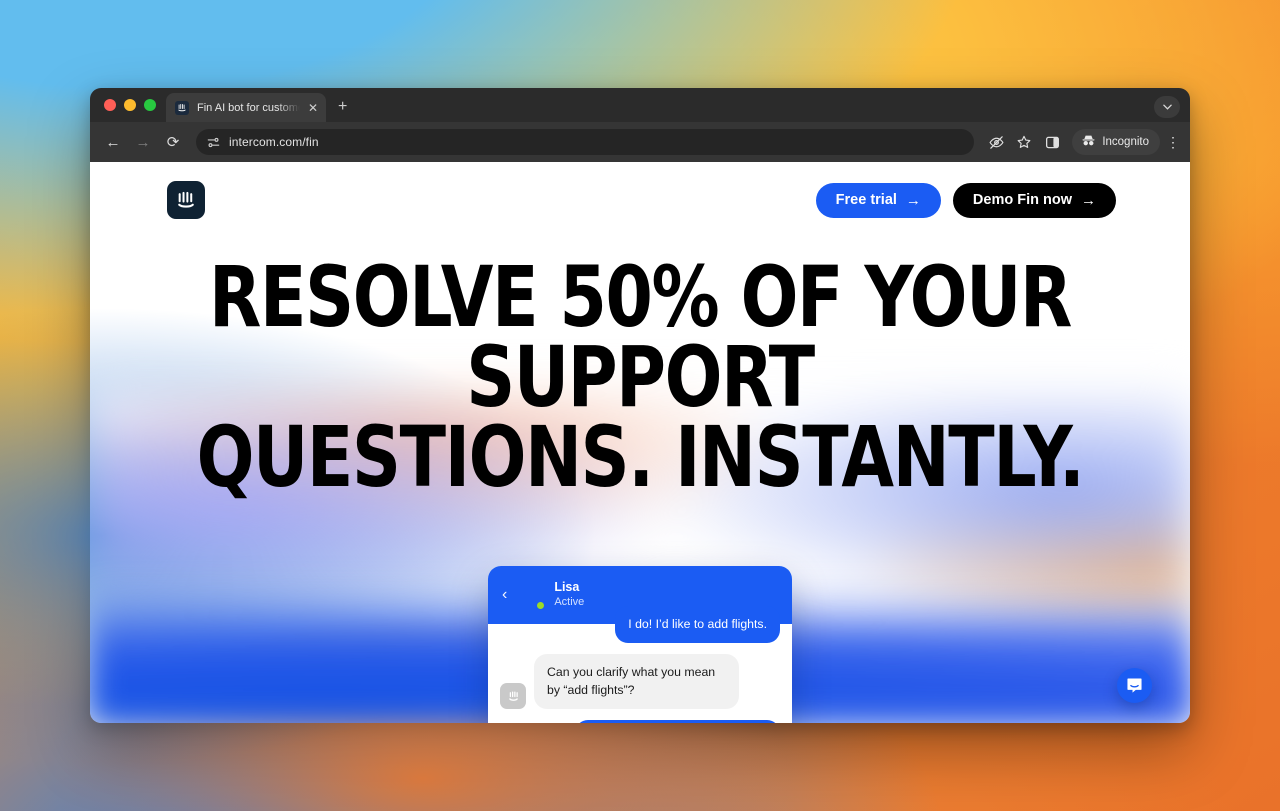  I want to click on browser-tab: Fin AI bot for customer servic ✕, so click(246, 107).